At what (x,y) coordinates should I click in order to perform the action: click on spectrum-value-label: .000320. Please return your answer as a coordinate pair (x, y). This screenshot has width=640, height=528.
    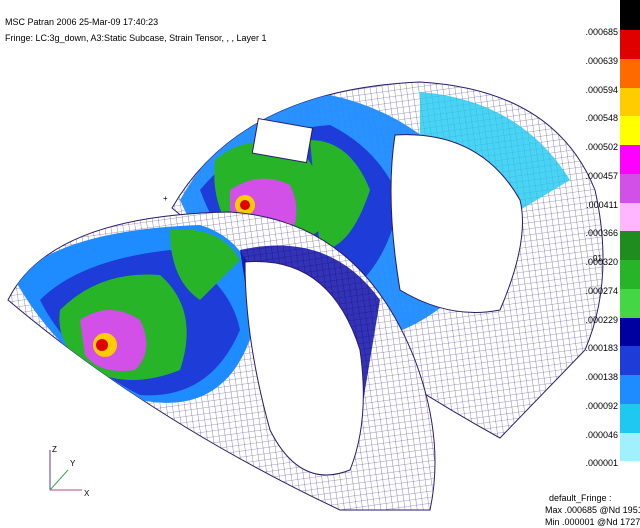
    Looking at the image, I should click on (601, 262).